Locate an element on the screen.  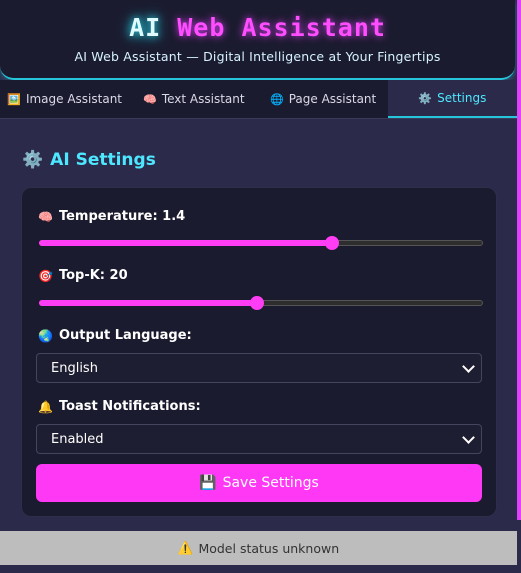
tab-text-assistant: 🧠 Text Assistant is located at coordinates (193, 99).